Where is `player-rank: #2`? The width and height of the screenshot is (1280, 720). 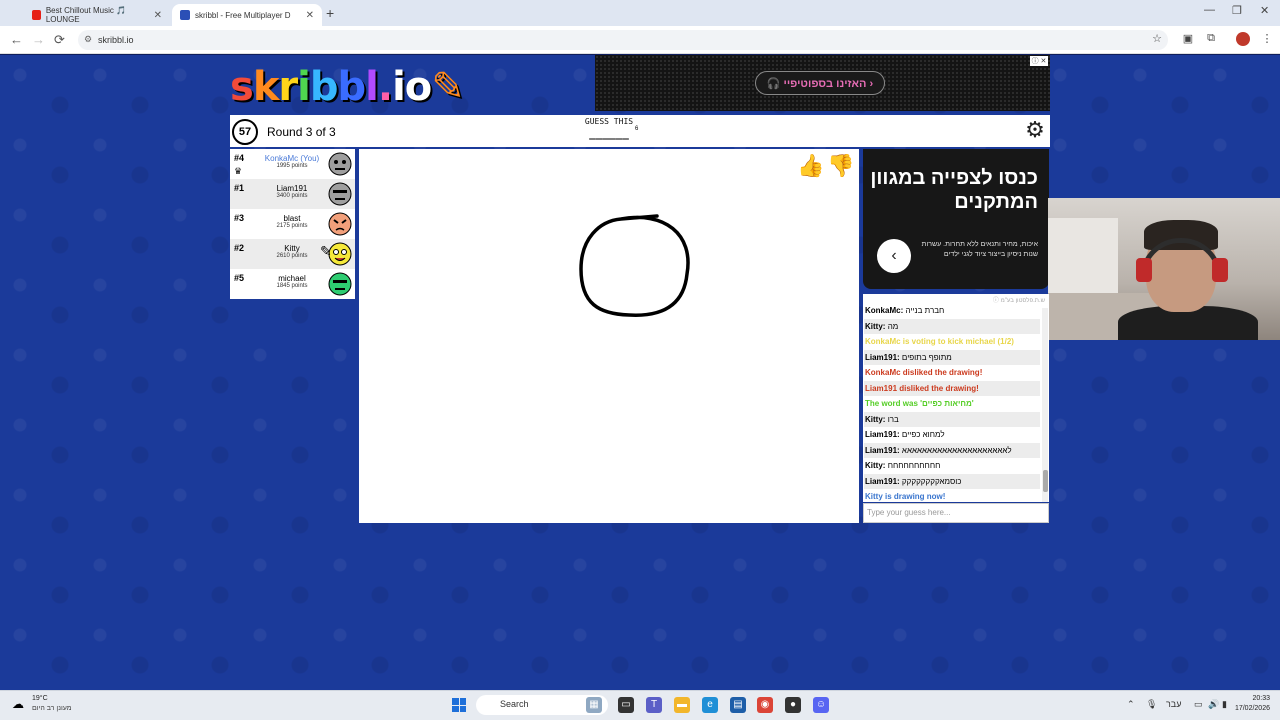 player-rank: #2 is located at coordinates (239, 248).